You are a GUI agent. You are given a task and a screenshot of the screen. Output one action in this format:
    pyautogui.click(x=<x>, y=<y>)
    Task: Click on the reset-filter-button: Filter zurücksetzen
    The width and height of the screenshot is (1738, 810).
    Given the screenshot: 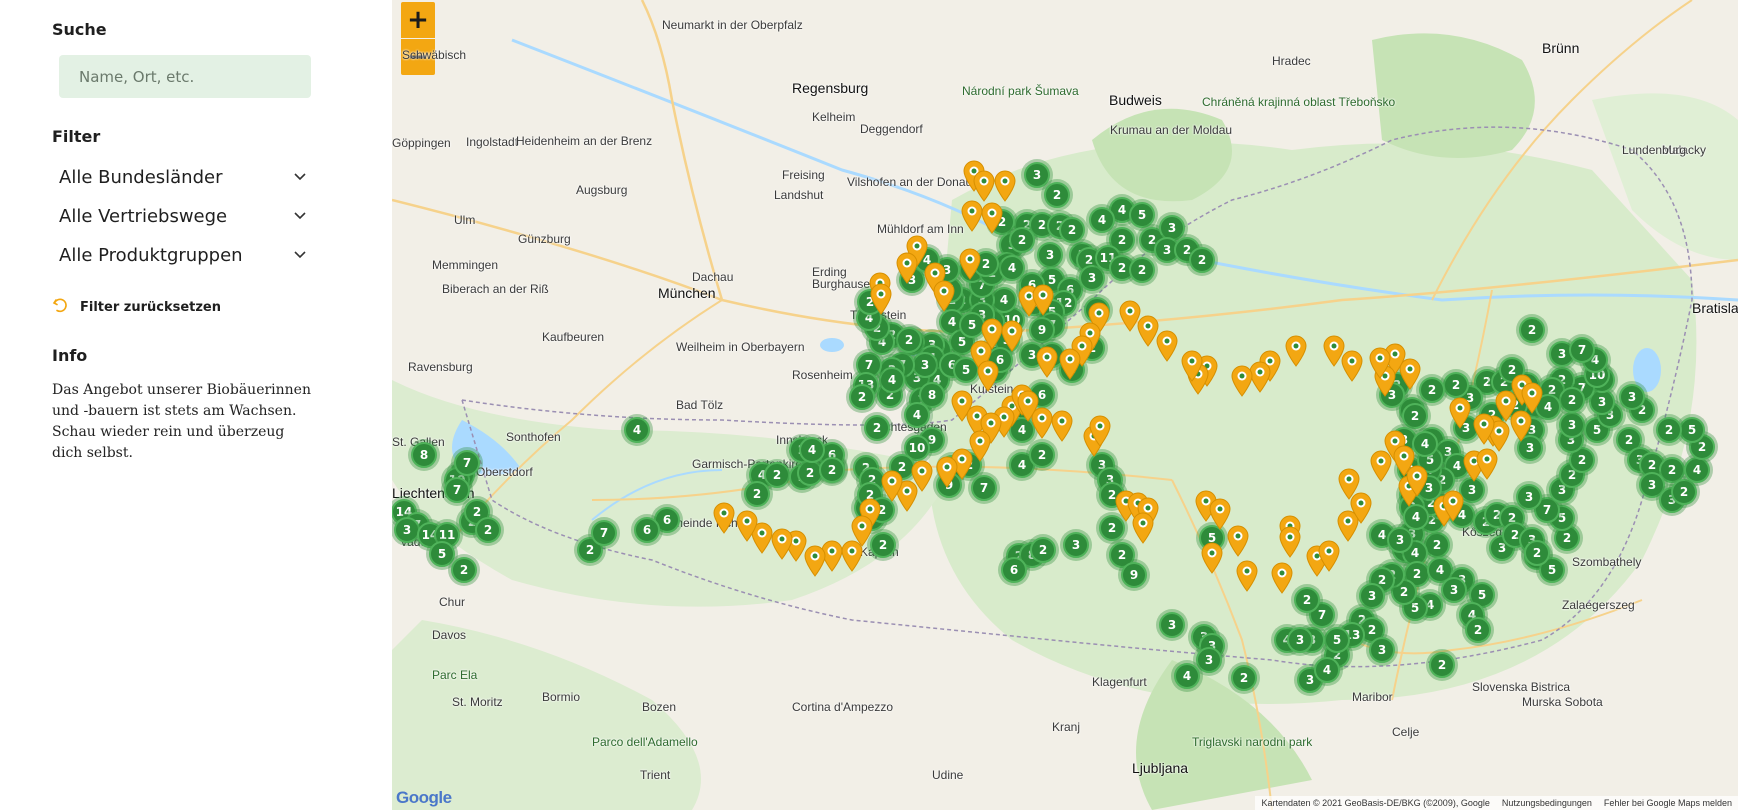 What is the action you would take?
    pyautogui.click(x=136, y=307)
    